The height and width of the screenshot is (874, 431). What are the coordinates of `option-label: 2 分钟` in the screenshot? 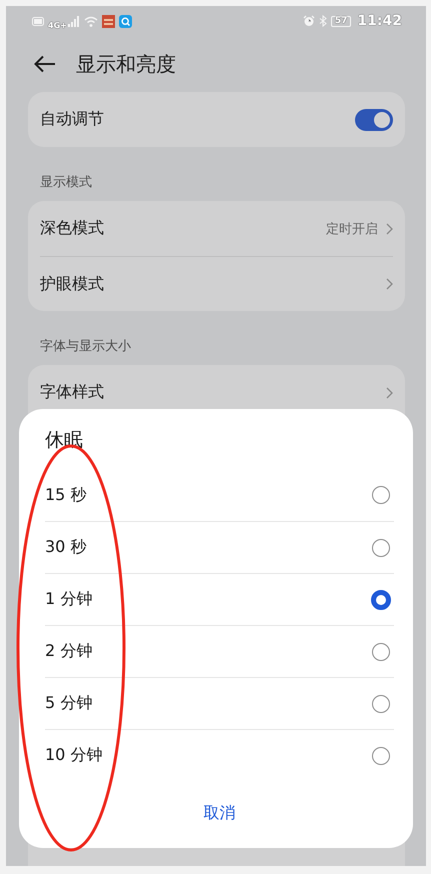 It's located at (68, 651).